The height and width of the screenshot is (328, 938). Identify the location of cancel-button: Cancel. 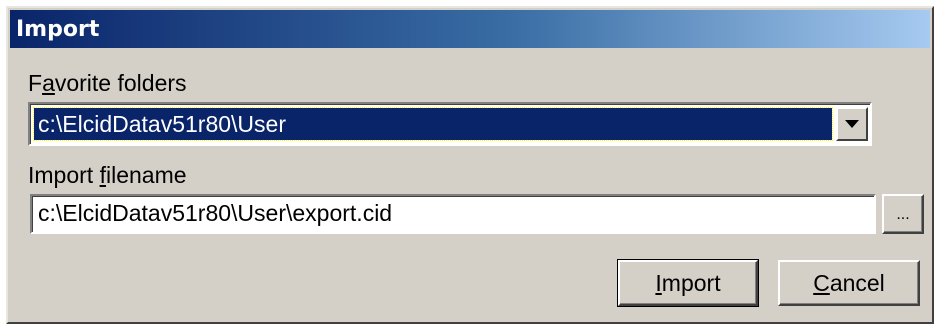
(849, 283).